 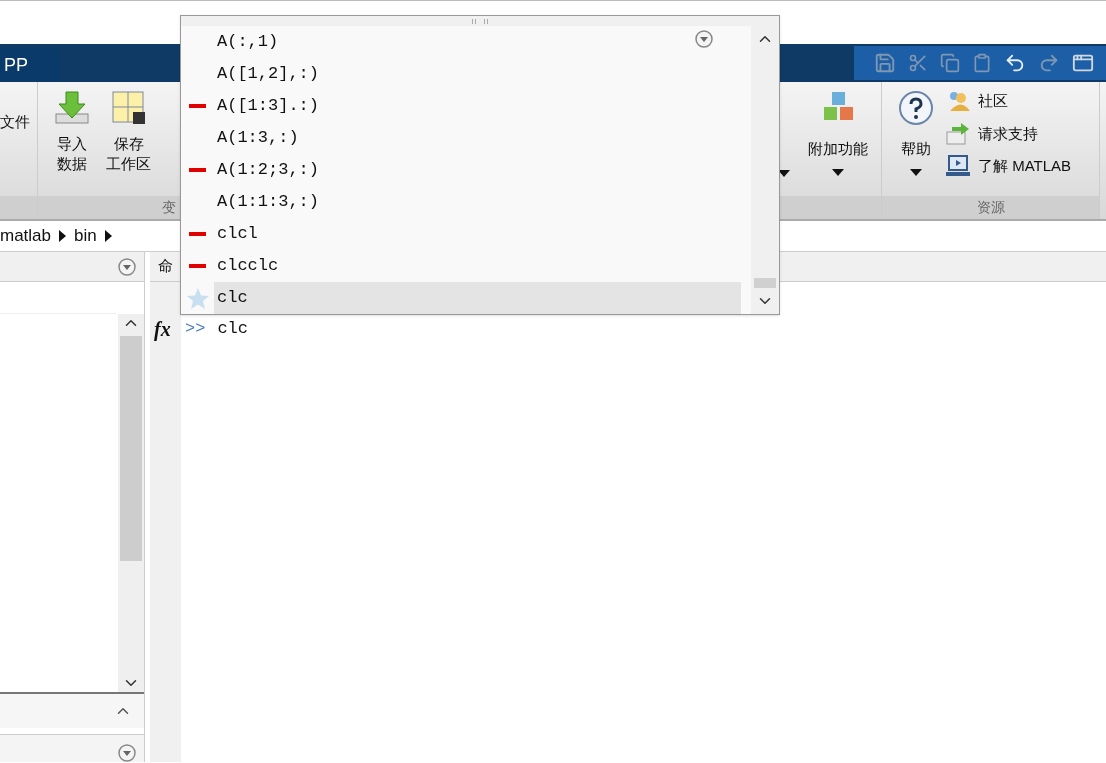 What do you see at coordinates (958, 166) in the screenshot?
I see `monitor-icon` at bounding box center [958, 166].